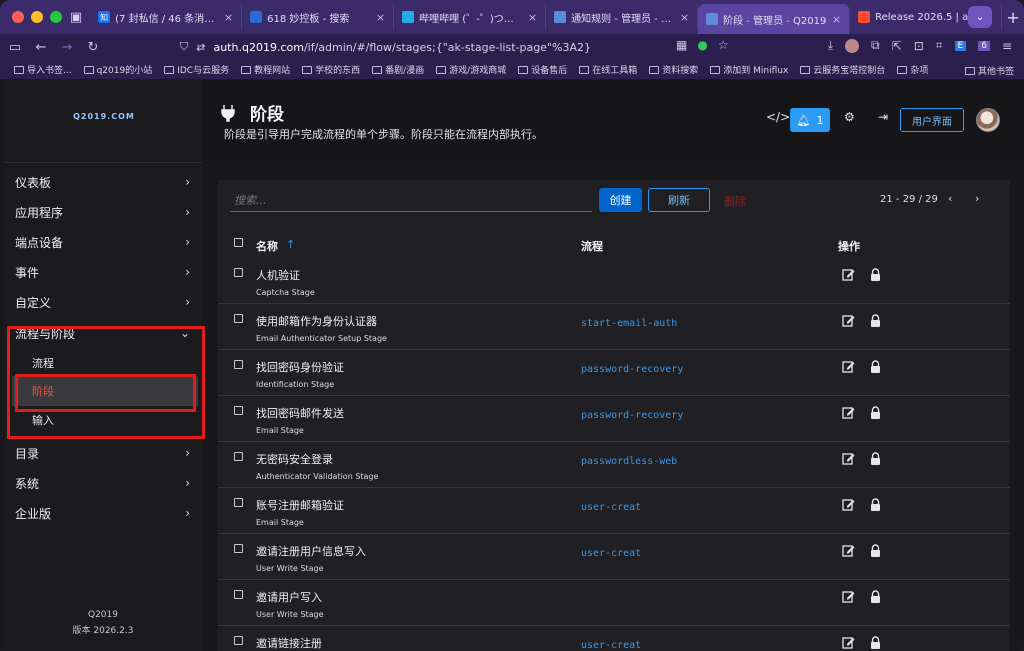  I want to click on table-row: 人机验证 Captcha Stage, so click(614, 281).